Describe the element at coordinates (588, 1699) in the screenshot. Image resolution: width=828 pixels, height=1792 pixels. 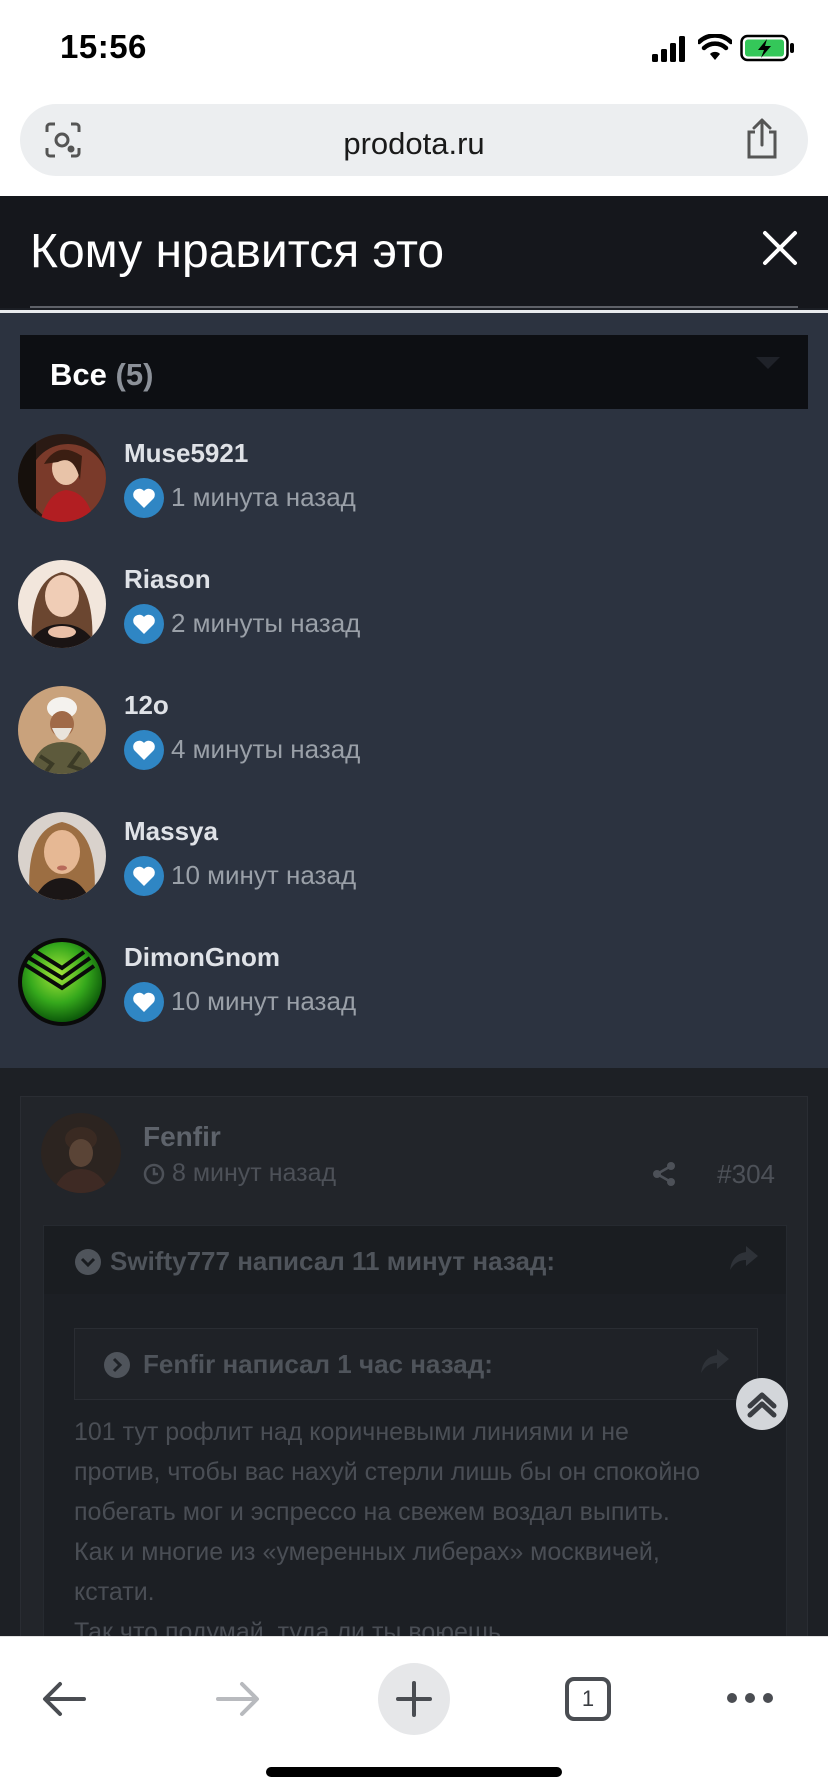
I see `tabs-button: 1` at that location.